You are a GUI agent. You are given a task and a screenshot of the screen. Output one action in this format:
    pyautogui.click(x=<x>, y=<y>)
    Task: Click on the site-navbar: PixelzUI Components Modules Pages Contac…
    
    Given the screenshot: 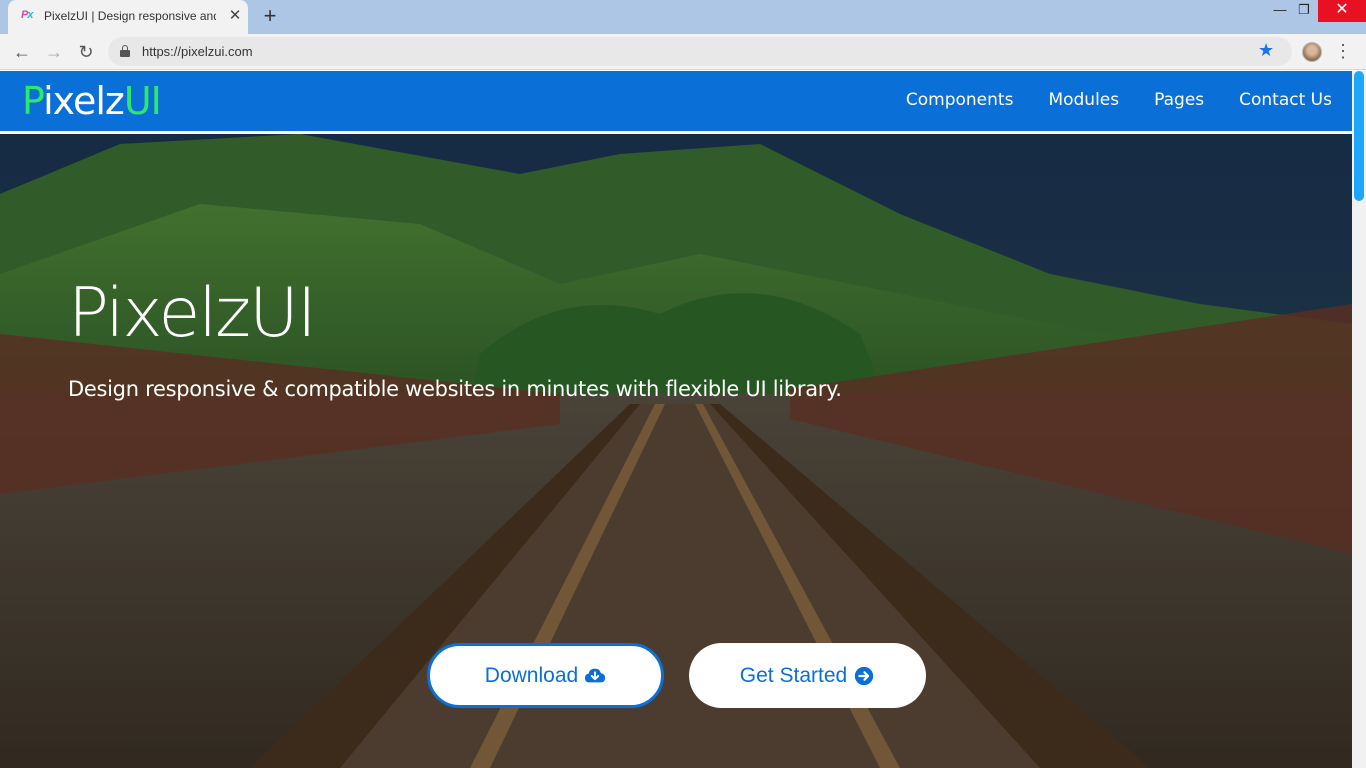 What is the action you would take?
    pyautogui.click(x=676, y=101)
    